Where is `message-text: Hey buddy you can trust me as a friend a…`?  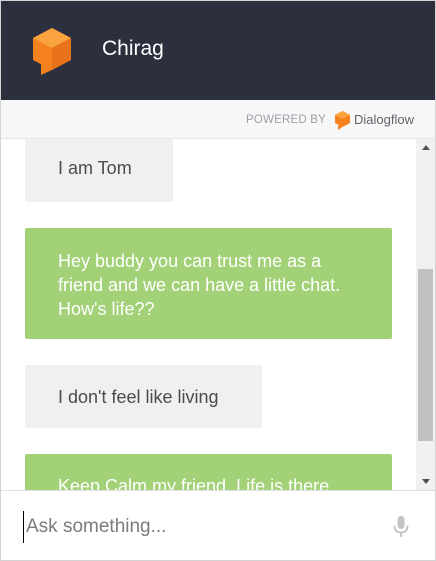
message-text: Hey buddy you can trust me as a friend a… is located at coordinates (199, 285).